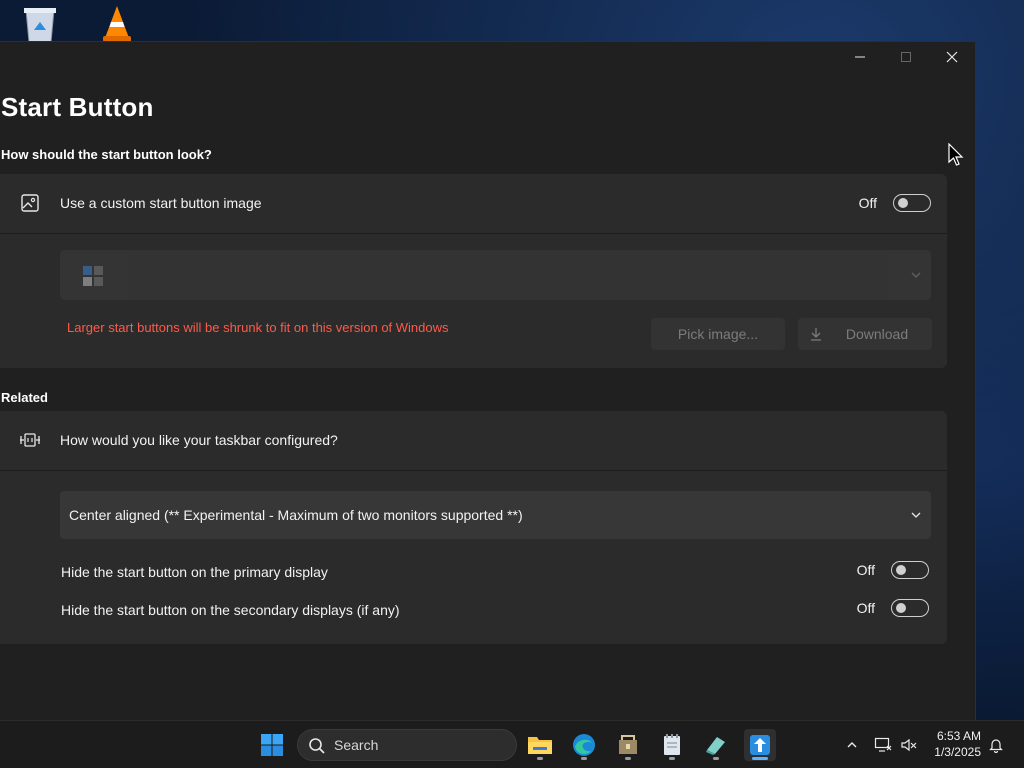 This screenshot has height=768, width=1024. I want to click on custom-image-toggle-group: Off, so click(895, 203).